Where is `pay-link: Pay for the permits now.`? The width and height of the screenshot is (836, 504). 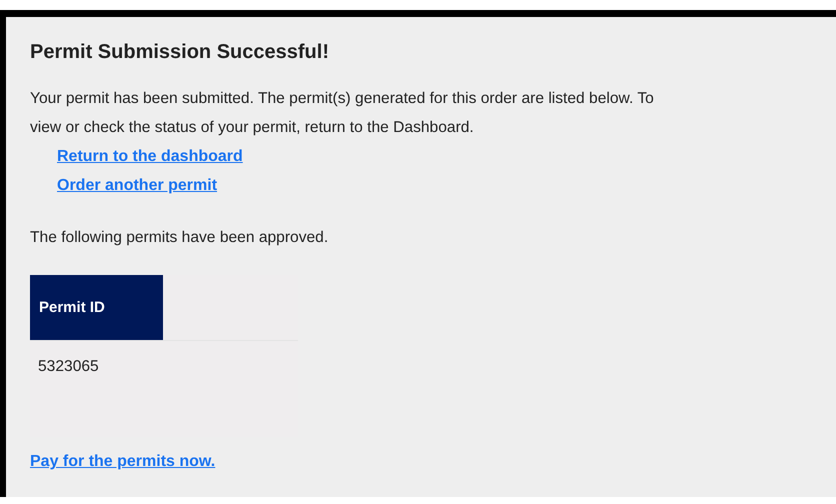 pay-link: Pay for the permits now. is located at coordinates (123, 462).